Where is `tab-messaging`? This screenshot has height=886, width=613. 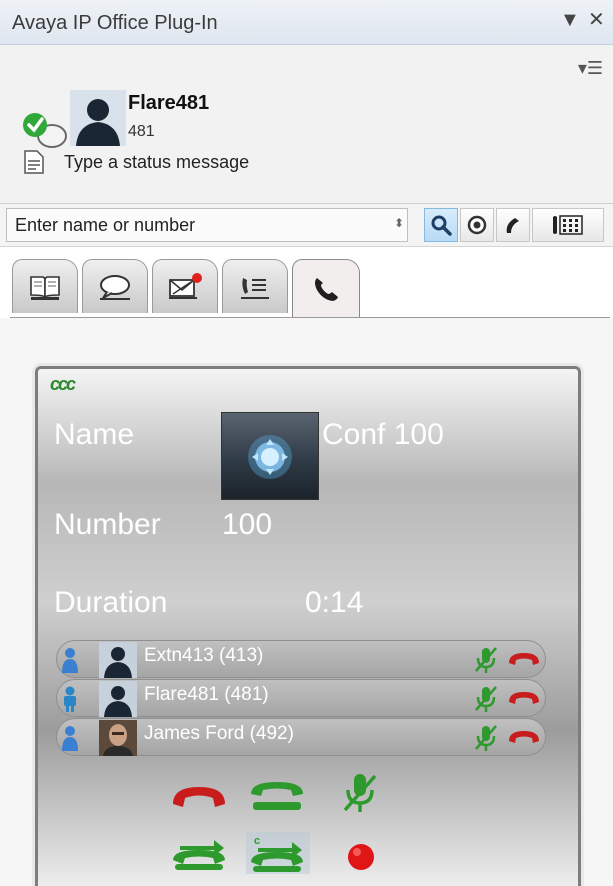
tab-messaging is located at coordinates (115, 286).